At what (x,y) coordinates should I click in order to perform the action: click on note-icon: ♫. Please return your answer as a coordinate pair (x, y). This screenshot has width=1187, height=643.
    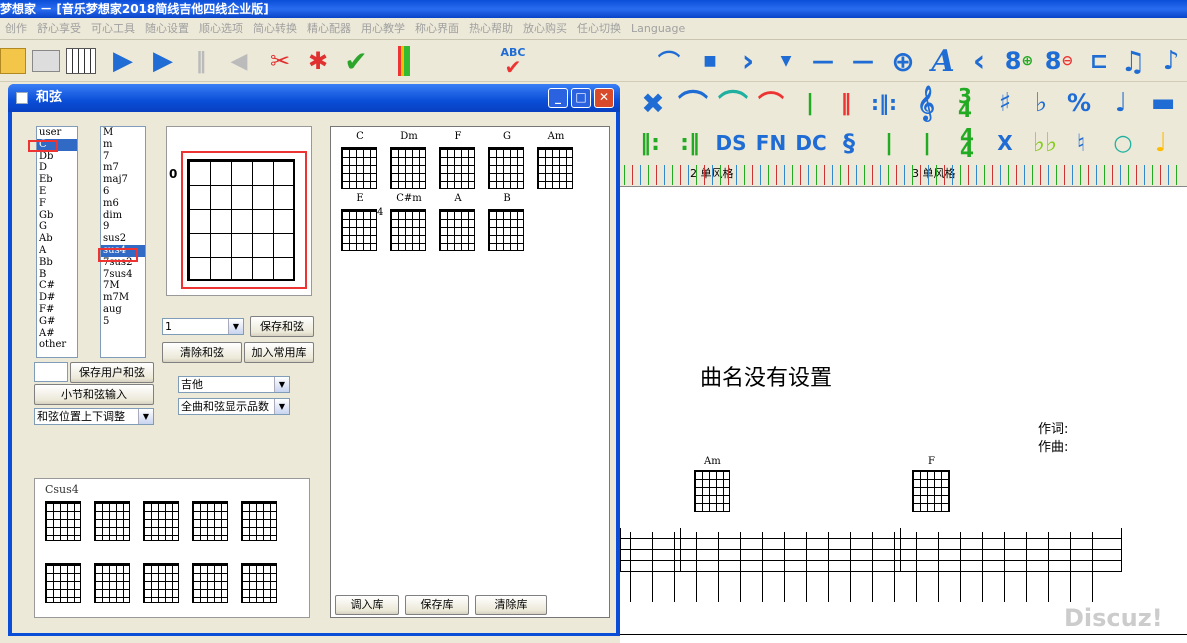
    Looking at the image, I should click on (1133, 61).